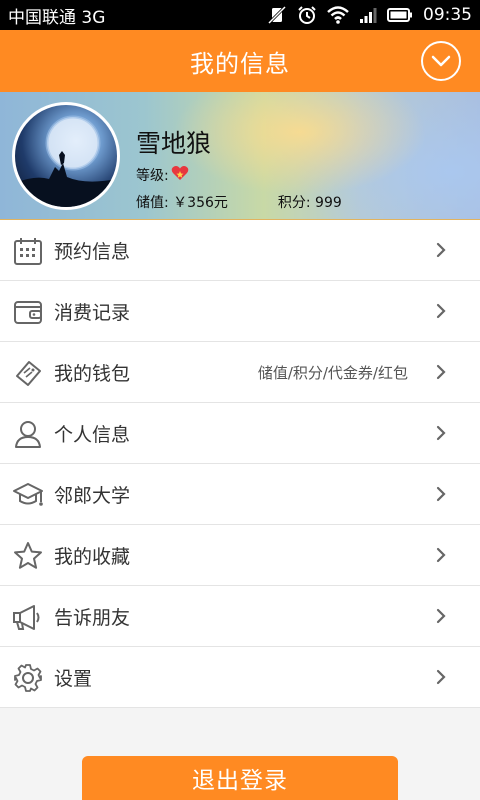  What do you see at coordinates (92, 617) in the screenshot?
I see `menu-item-label: 告诉朋友` at bounding box center [92, 617].